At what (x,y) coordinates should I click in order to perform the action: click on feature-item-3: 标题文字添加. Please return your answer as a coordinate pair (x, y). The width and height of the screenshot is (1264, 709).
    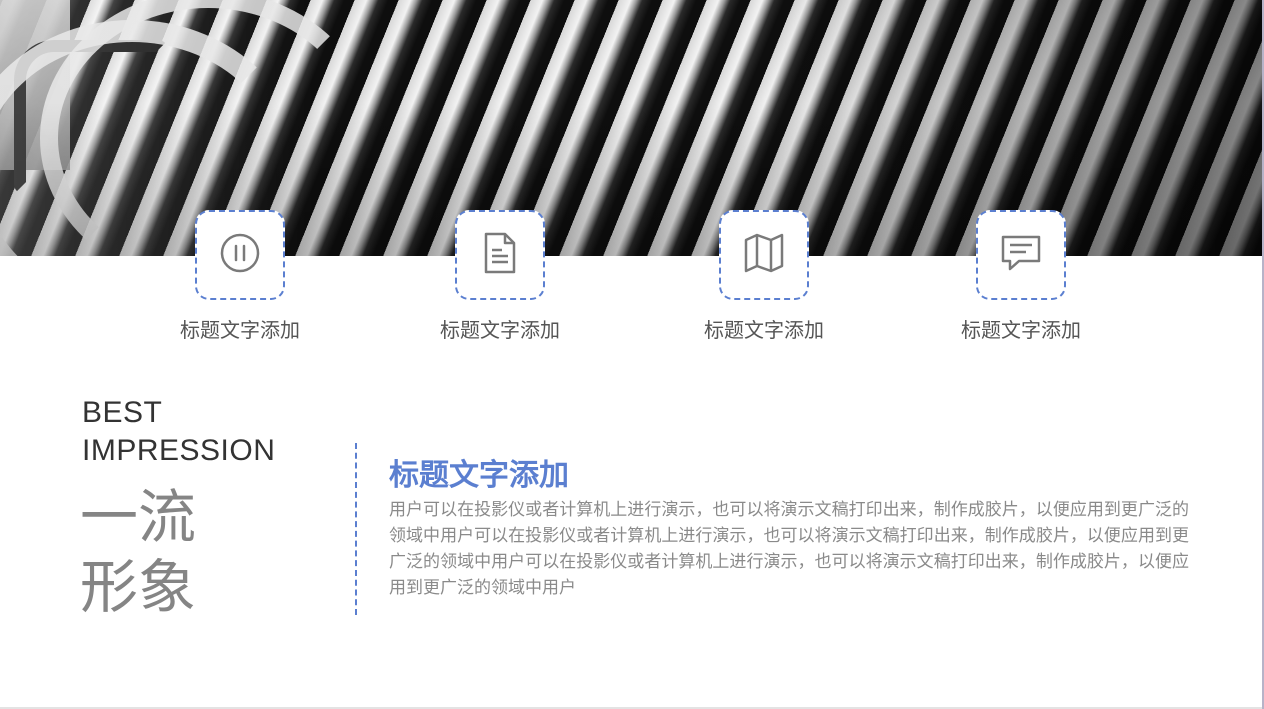
    Looking at the image, I should click on (764, 276).